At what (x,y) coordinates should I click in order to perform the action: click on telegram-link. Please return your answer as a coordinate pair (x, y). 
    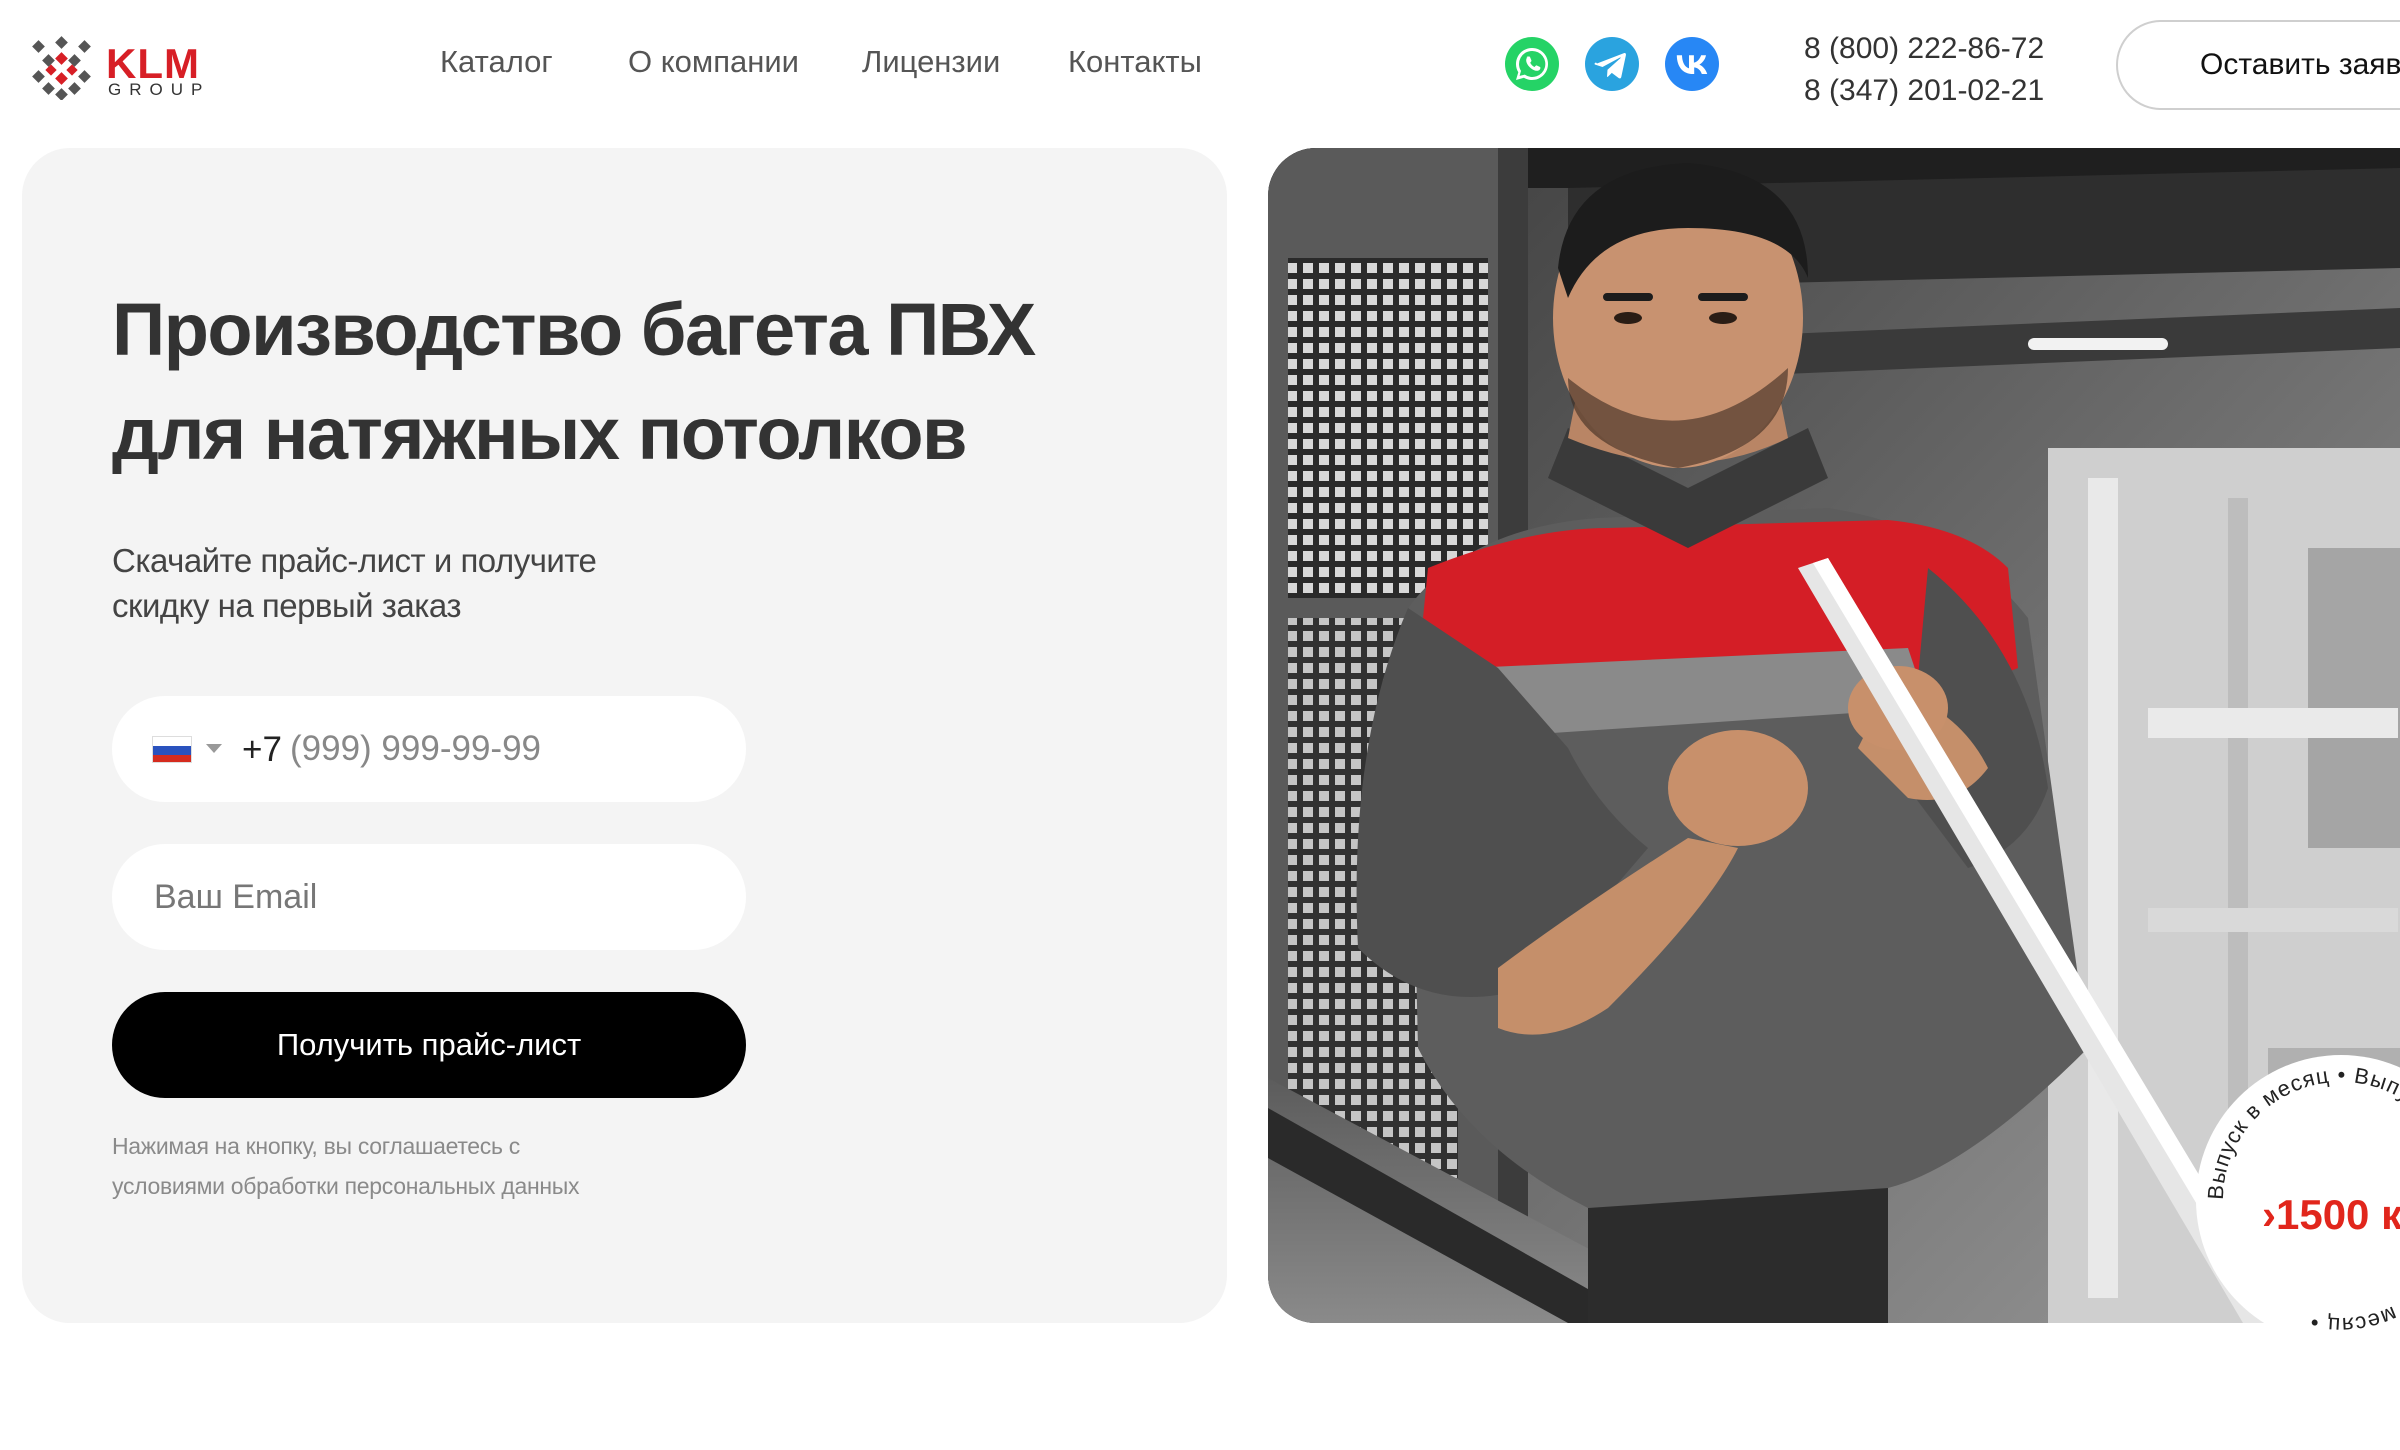
    Looking at the image, I should click on (1612, 64).